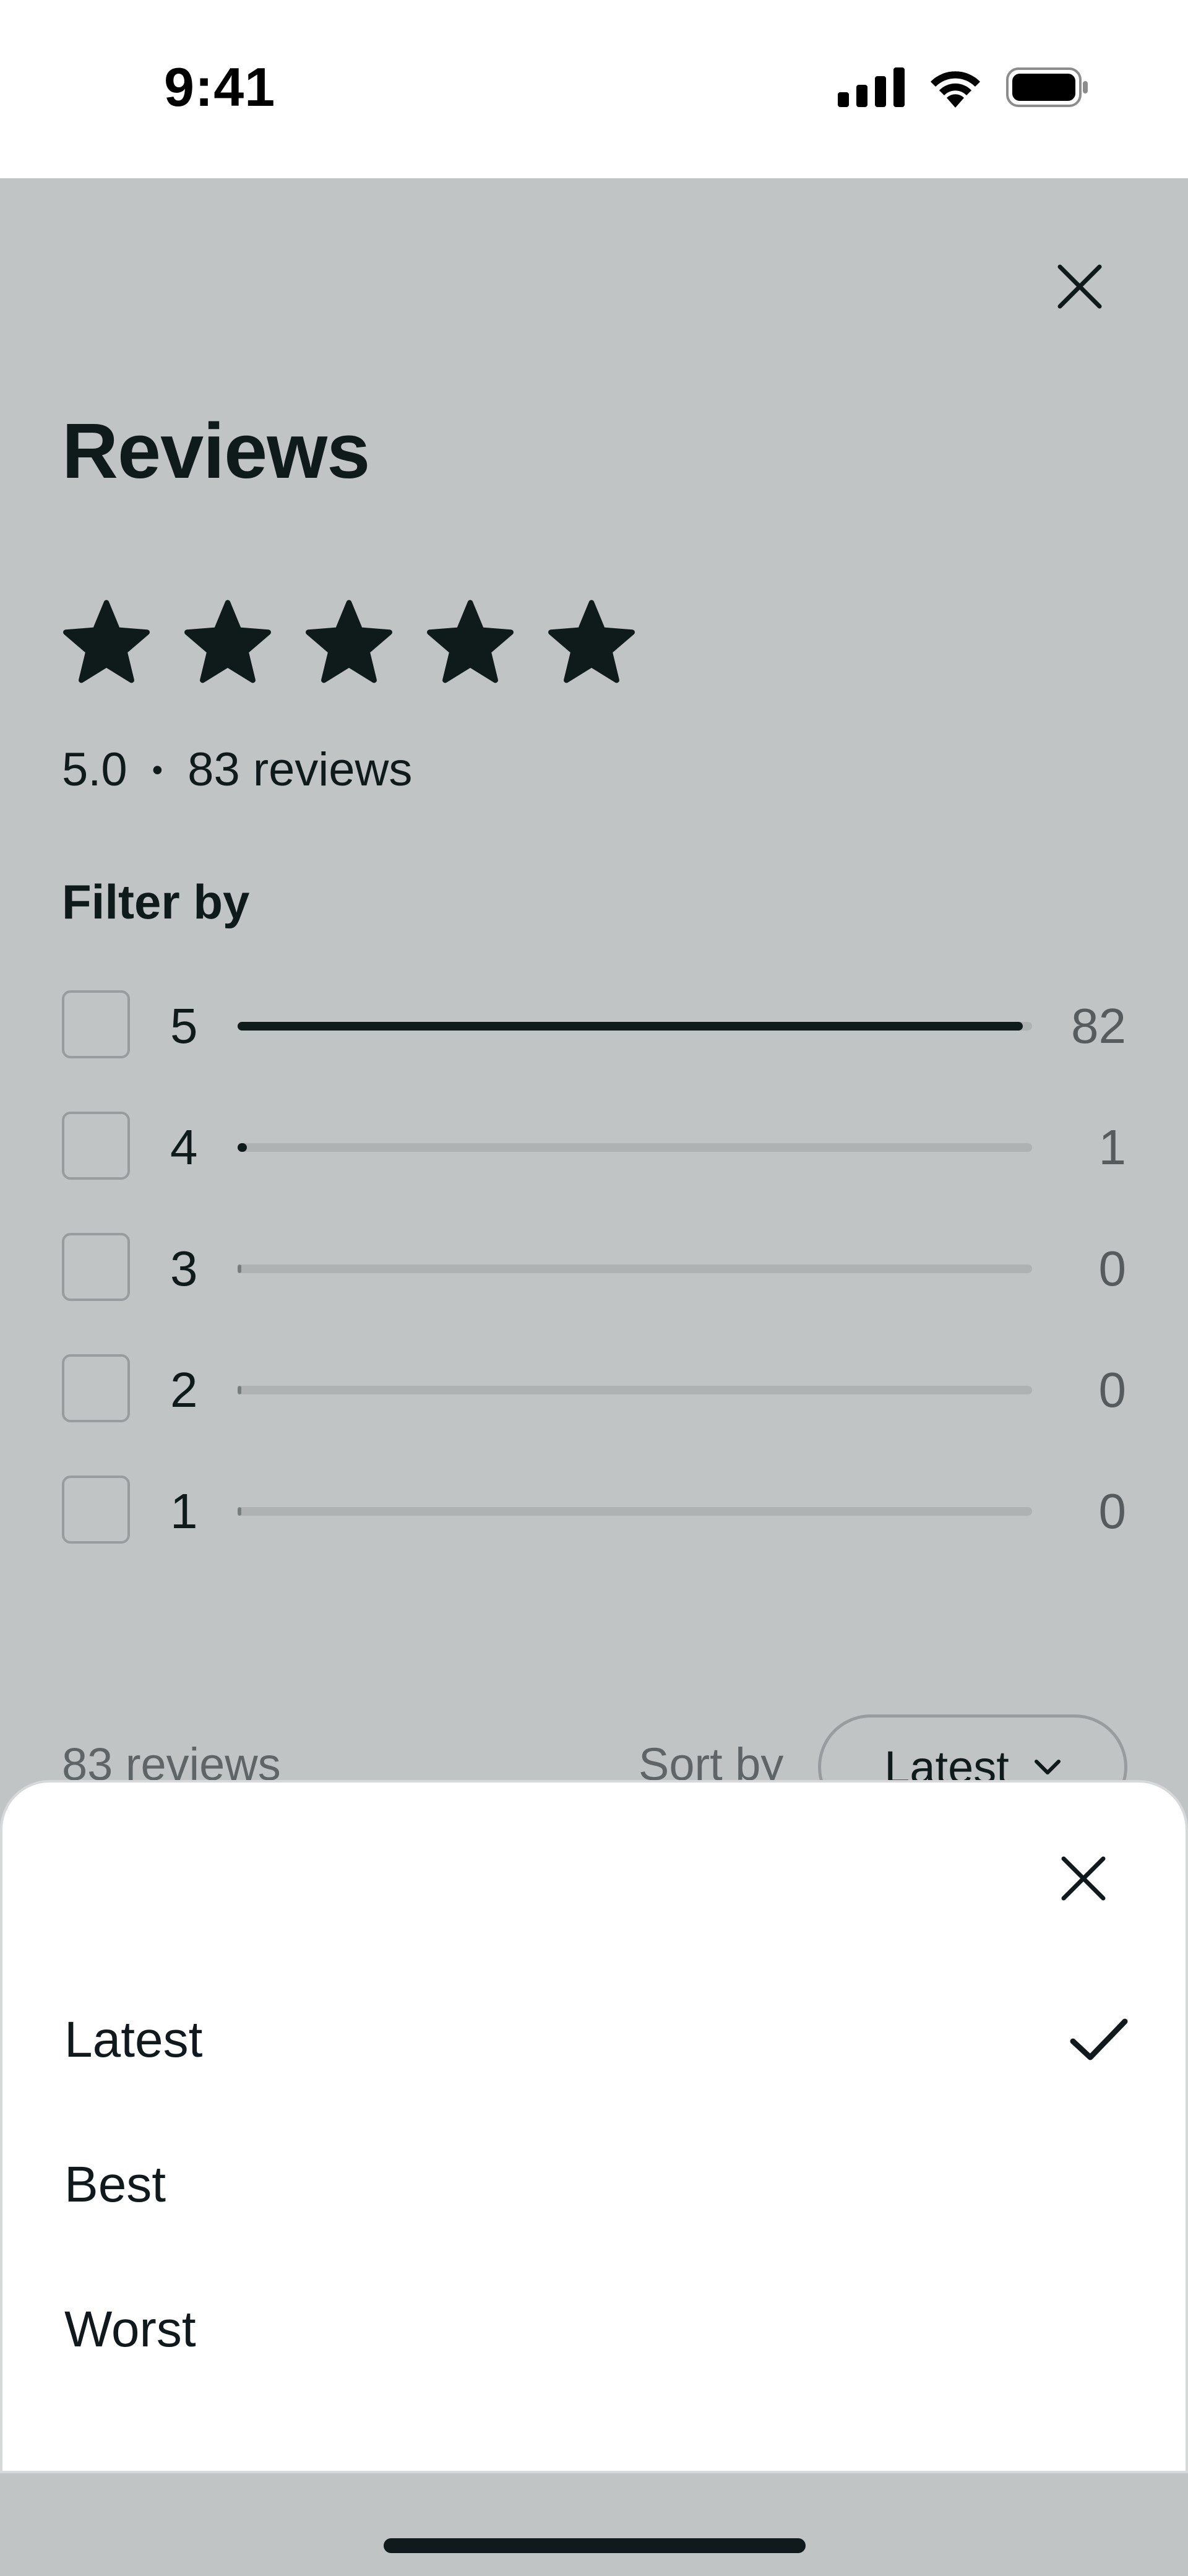 This screenshot has height=2576, width=1188. I want to click on filter-row-1: 1 0, so click(594, 1511).